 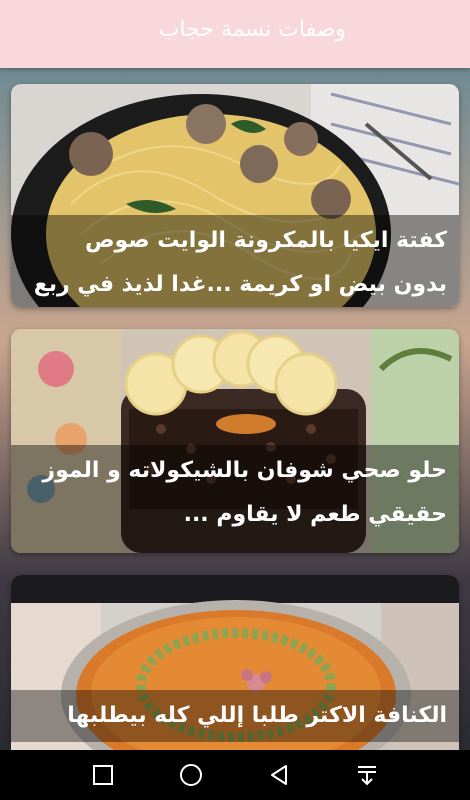 What do you see at coordinates (252, 29) in the screenshot?
I see `app-title: وصفات نسمة حجاب` at bounding box center [252, 29].